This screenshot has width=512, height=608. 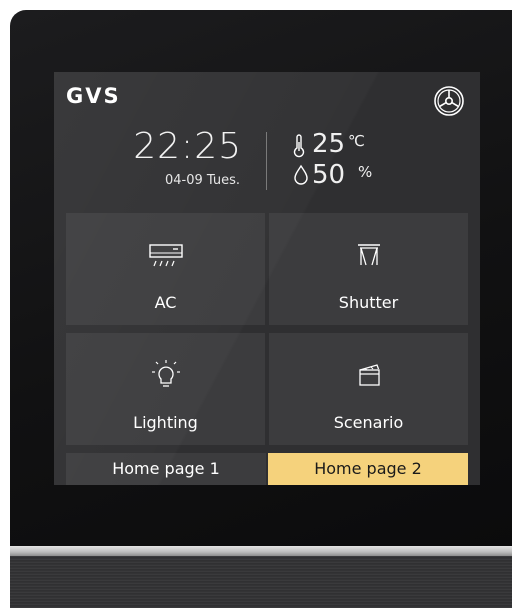 What do you see at coordinates (369, 257) in the screenshot?
I see `curtain-icon` at bounding box center [369, 257].